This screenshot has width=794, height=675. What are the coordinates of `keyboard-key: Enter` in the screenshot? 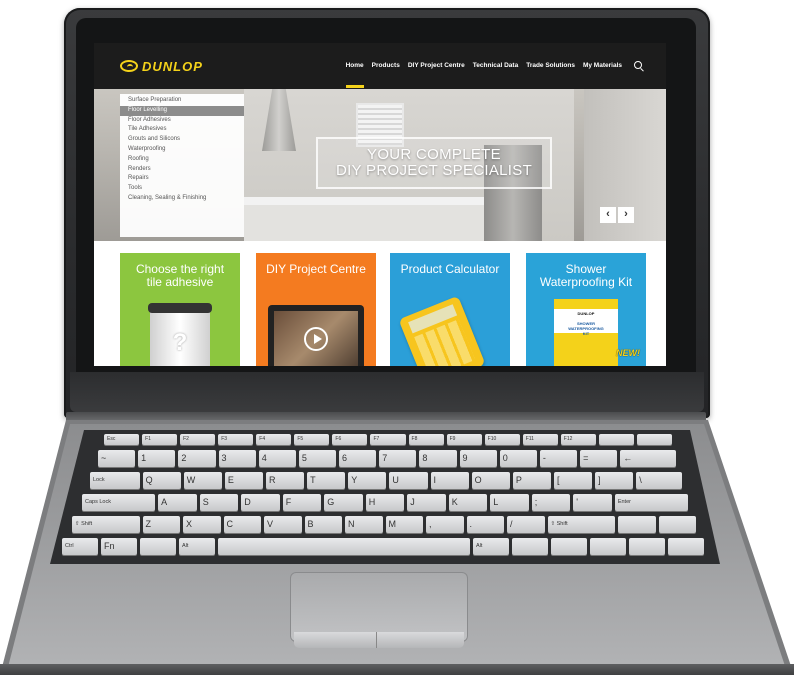 It's located at (651, 502).